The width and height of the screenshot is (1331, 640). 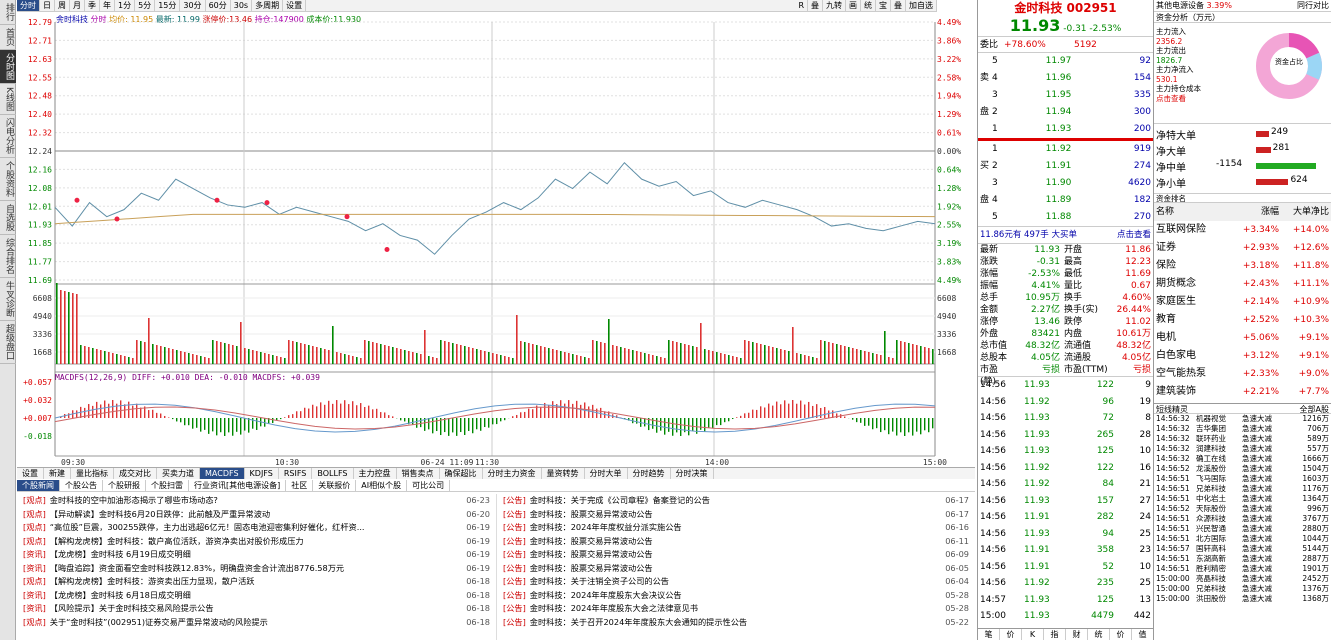 What do you see at coordinates (736, 569) in the screenshot?
I see `news-item: [公告] 金时科技：股票交易异常波动公告 06-05` at bounding box center [736, 569].